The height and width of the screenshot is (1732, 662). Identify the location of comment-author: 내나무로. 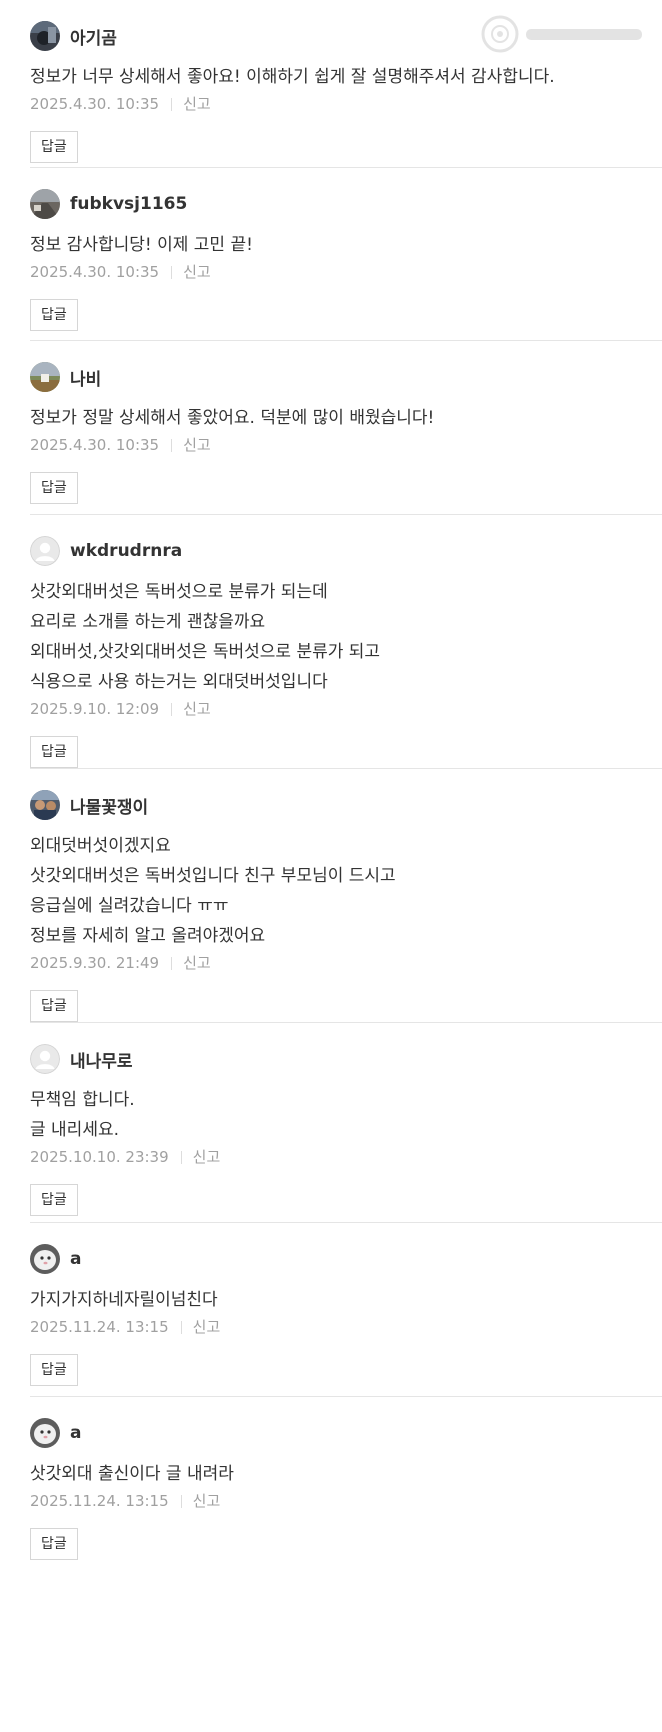
(101, 1059).